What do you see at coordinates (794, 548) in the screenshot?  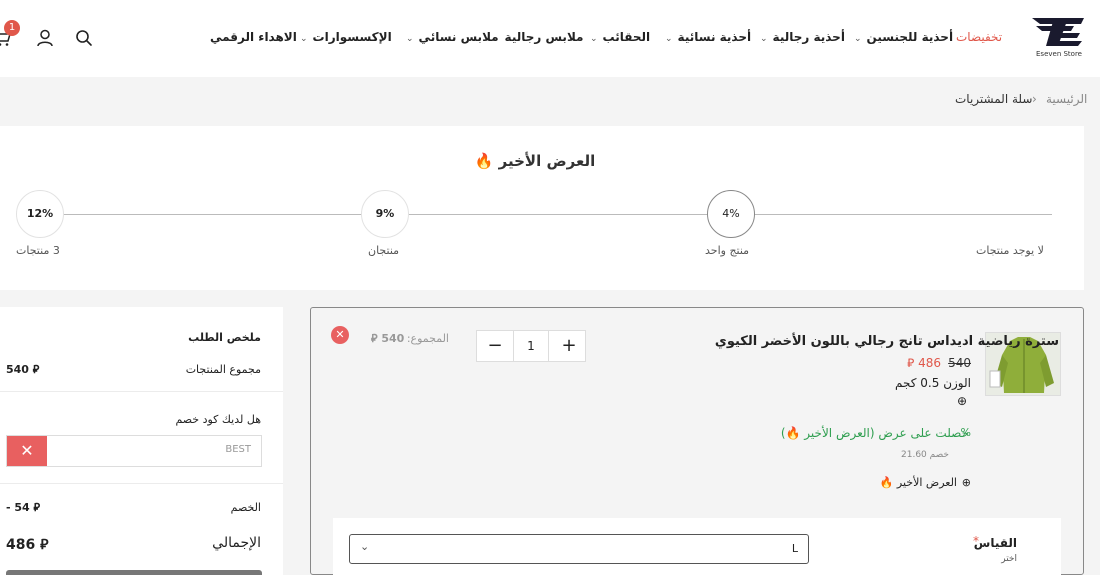 I see `size-selected-value: L` at bounding box center [794, 548].